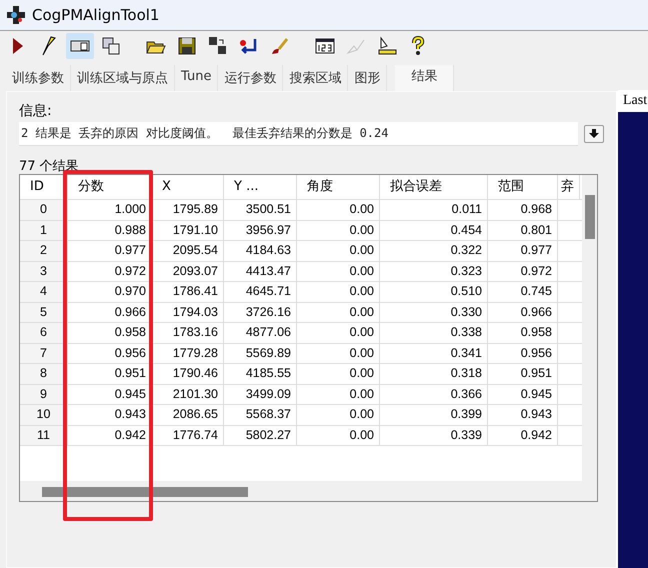  What do you see at coordinates (569, 187) in the screenshot?
I see `column-header: 弃` at bounding box center [569, 187].